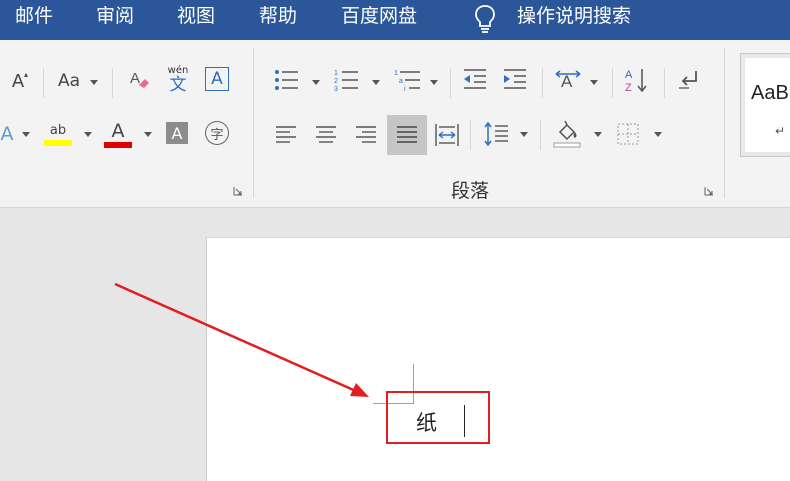 Image resolution: width=790 pixels, height=481 pixels. What do you see at coordinates (115, 18) in the screenshot?
I see `tab-review: 审阅` at bounding box center [115, 18].